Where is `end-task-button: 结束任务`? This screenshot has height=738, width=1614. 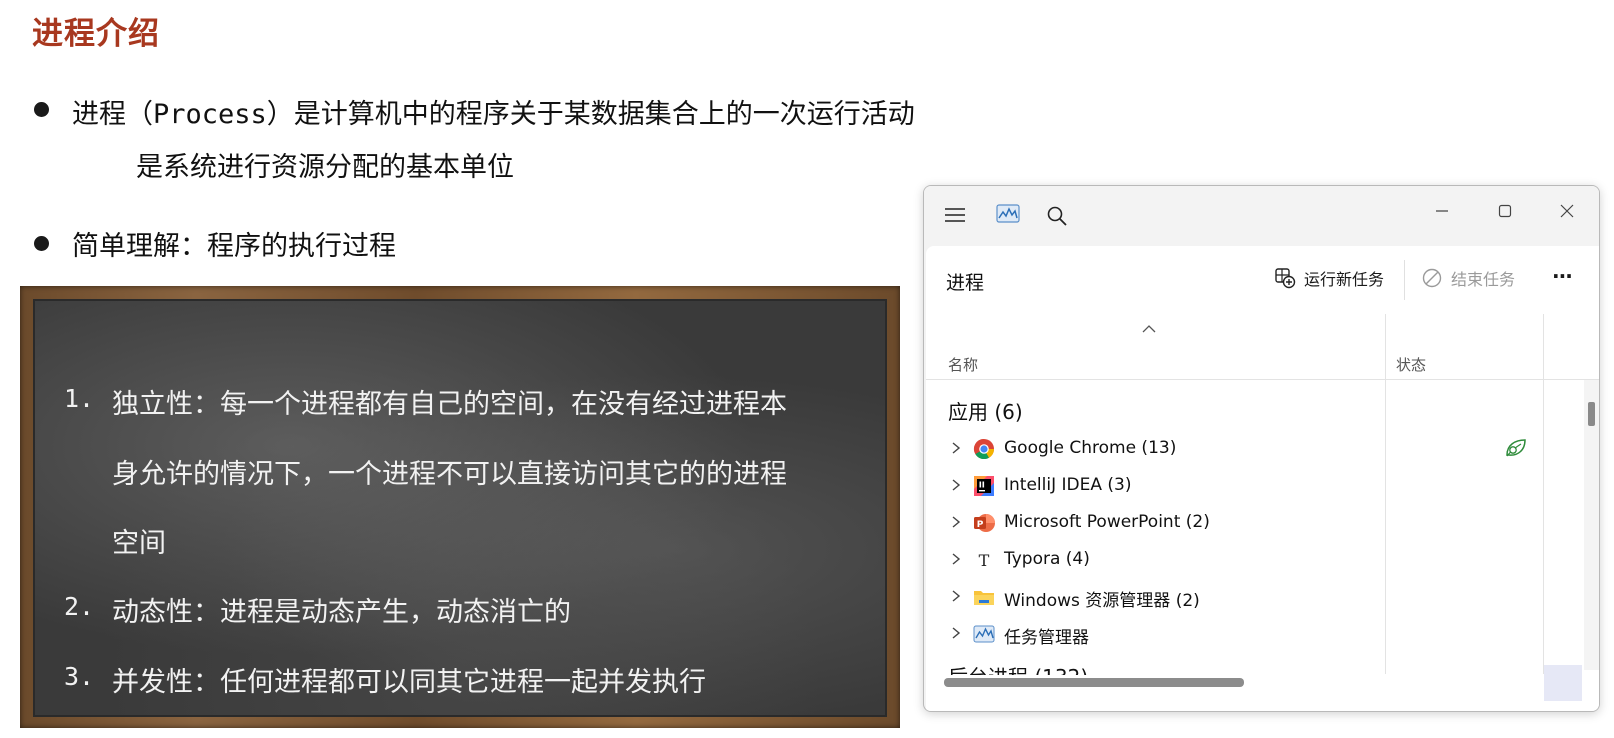
end-task-button: 结束任务 is located at coordinates (1468, 278).